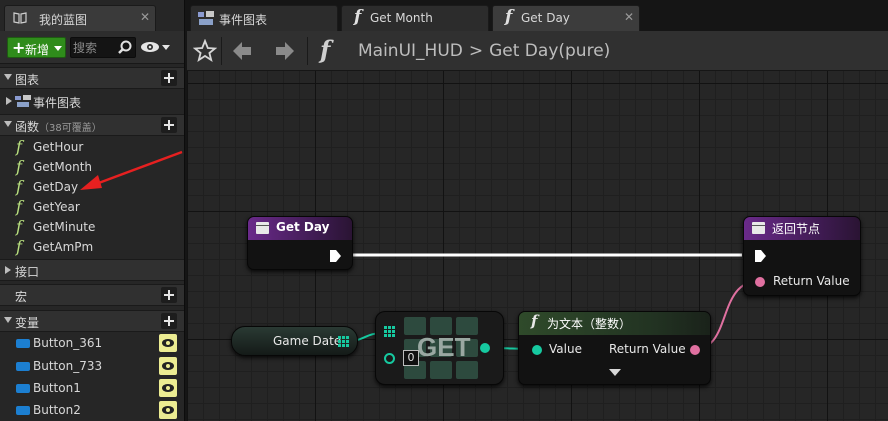 The width and height of the screenshot is (888, 421). I want to click on my-blueprint-tab: 我的蓝图 ✕, so click(80, 18).